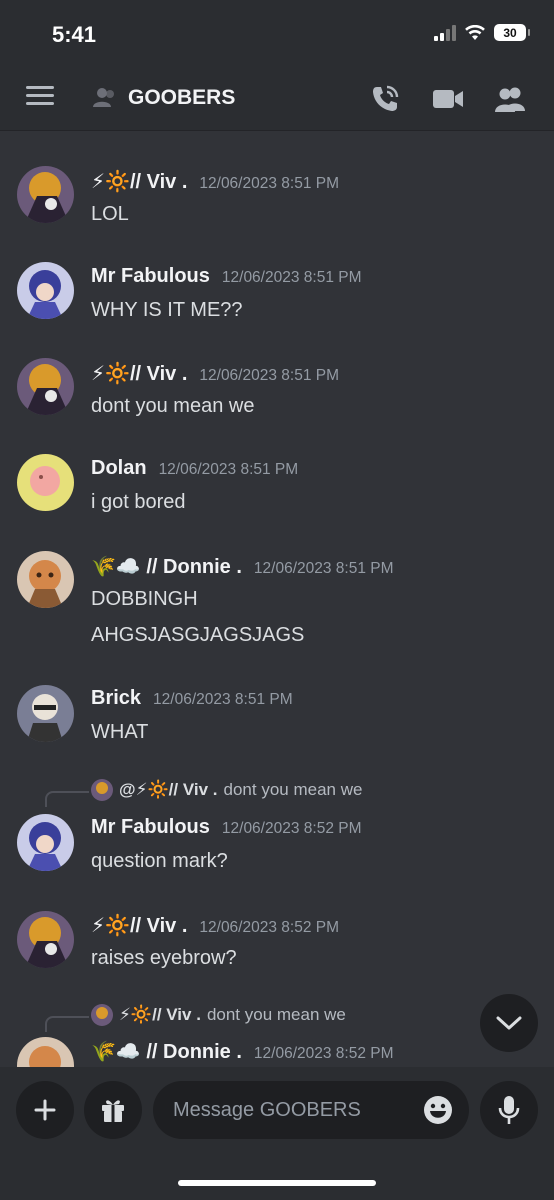 This screenshot has width=554, height=1200. I want to click on status-bar: 5:41 30, so click(277, 33).